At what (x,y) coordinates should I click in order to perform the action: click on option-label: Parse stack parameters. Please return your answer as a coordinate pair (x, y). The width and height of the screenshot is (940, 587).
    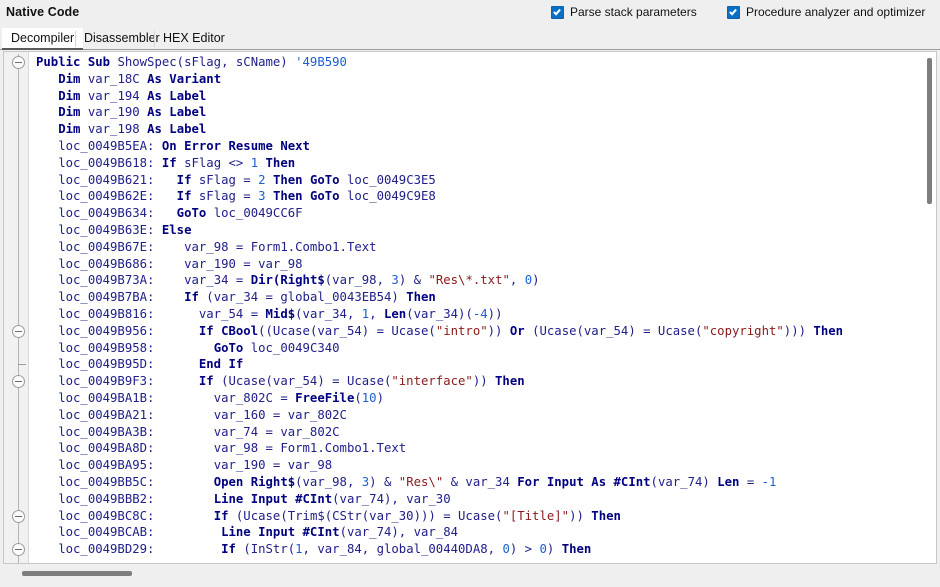
    Looking at the image, I should click on (633, 11).